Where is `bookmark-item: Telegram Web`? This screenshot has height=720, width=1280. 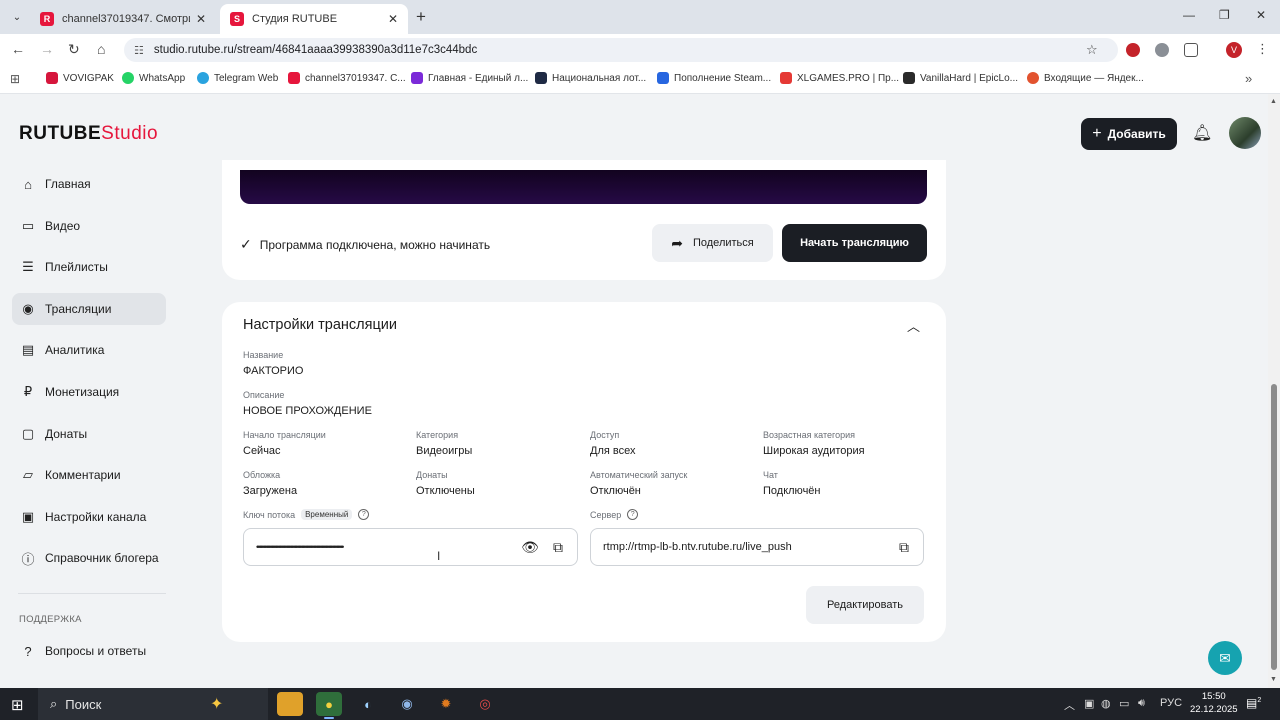
bookmark-item: Telegram Web is located at coordinates (237, 78).